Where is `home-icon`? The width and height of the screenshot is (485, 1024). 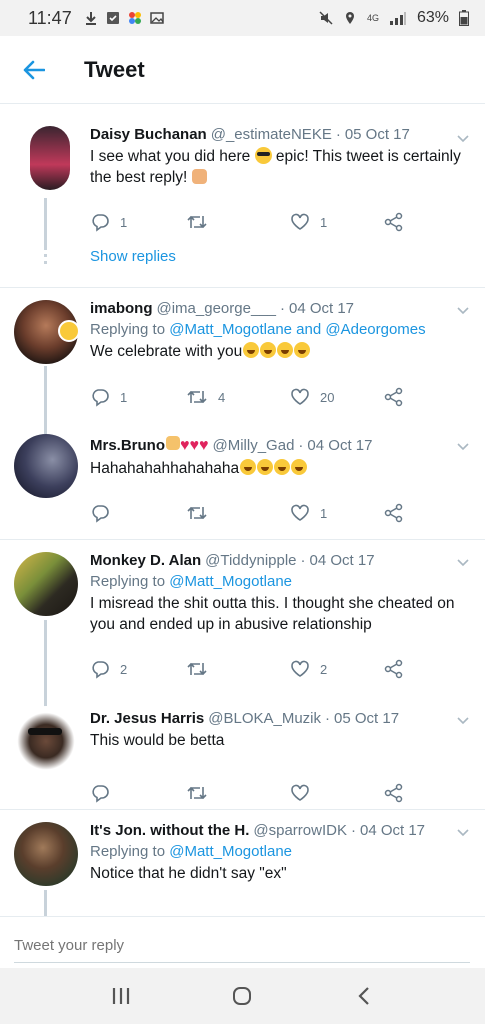 home-icon is located at coordinates (242, 996).